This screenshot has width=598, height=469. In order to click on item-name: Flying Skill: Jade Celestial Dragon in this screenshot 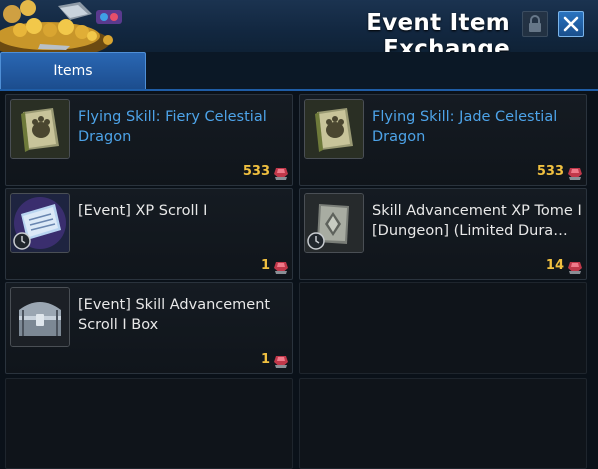, I will do `click(465, 127)`.